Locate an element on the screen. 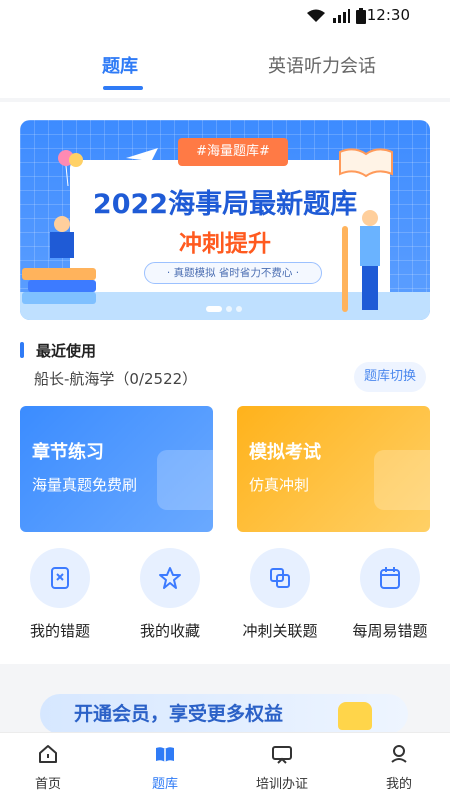 The height and width of the screenshot is (800, 450). recent-title: 最近使用 is located at coordinates (66, 351).